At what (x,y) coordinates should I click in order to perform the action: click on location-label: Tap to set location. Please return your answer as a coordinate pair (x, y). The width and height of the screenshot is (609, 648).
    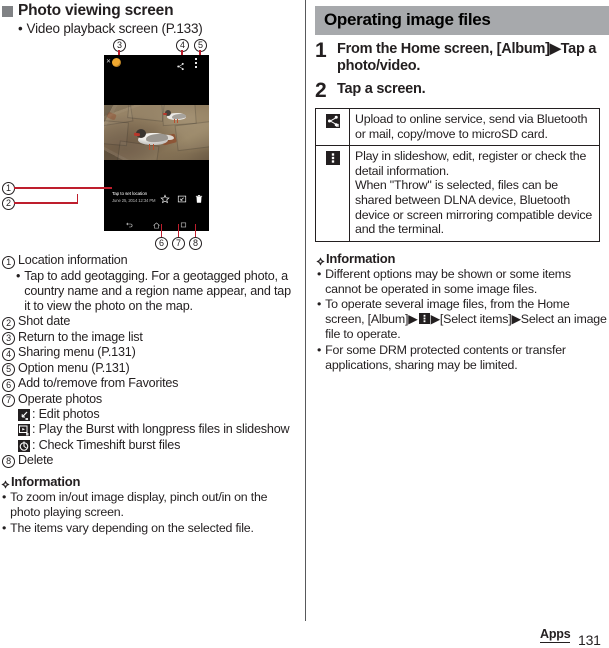
    Looking at the image, I should click on (129, 193).